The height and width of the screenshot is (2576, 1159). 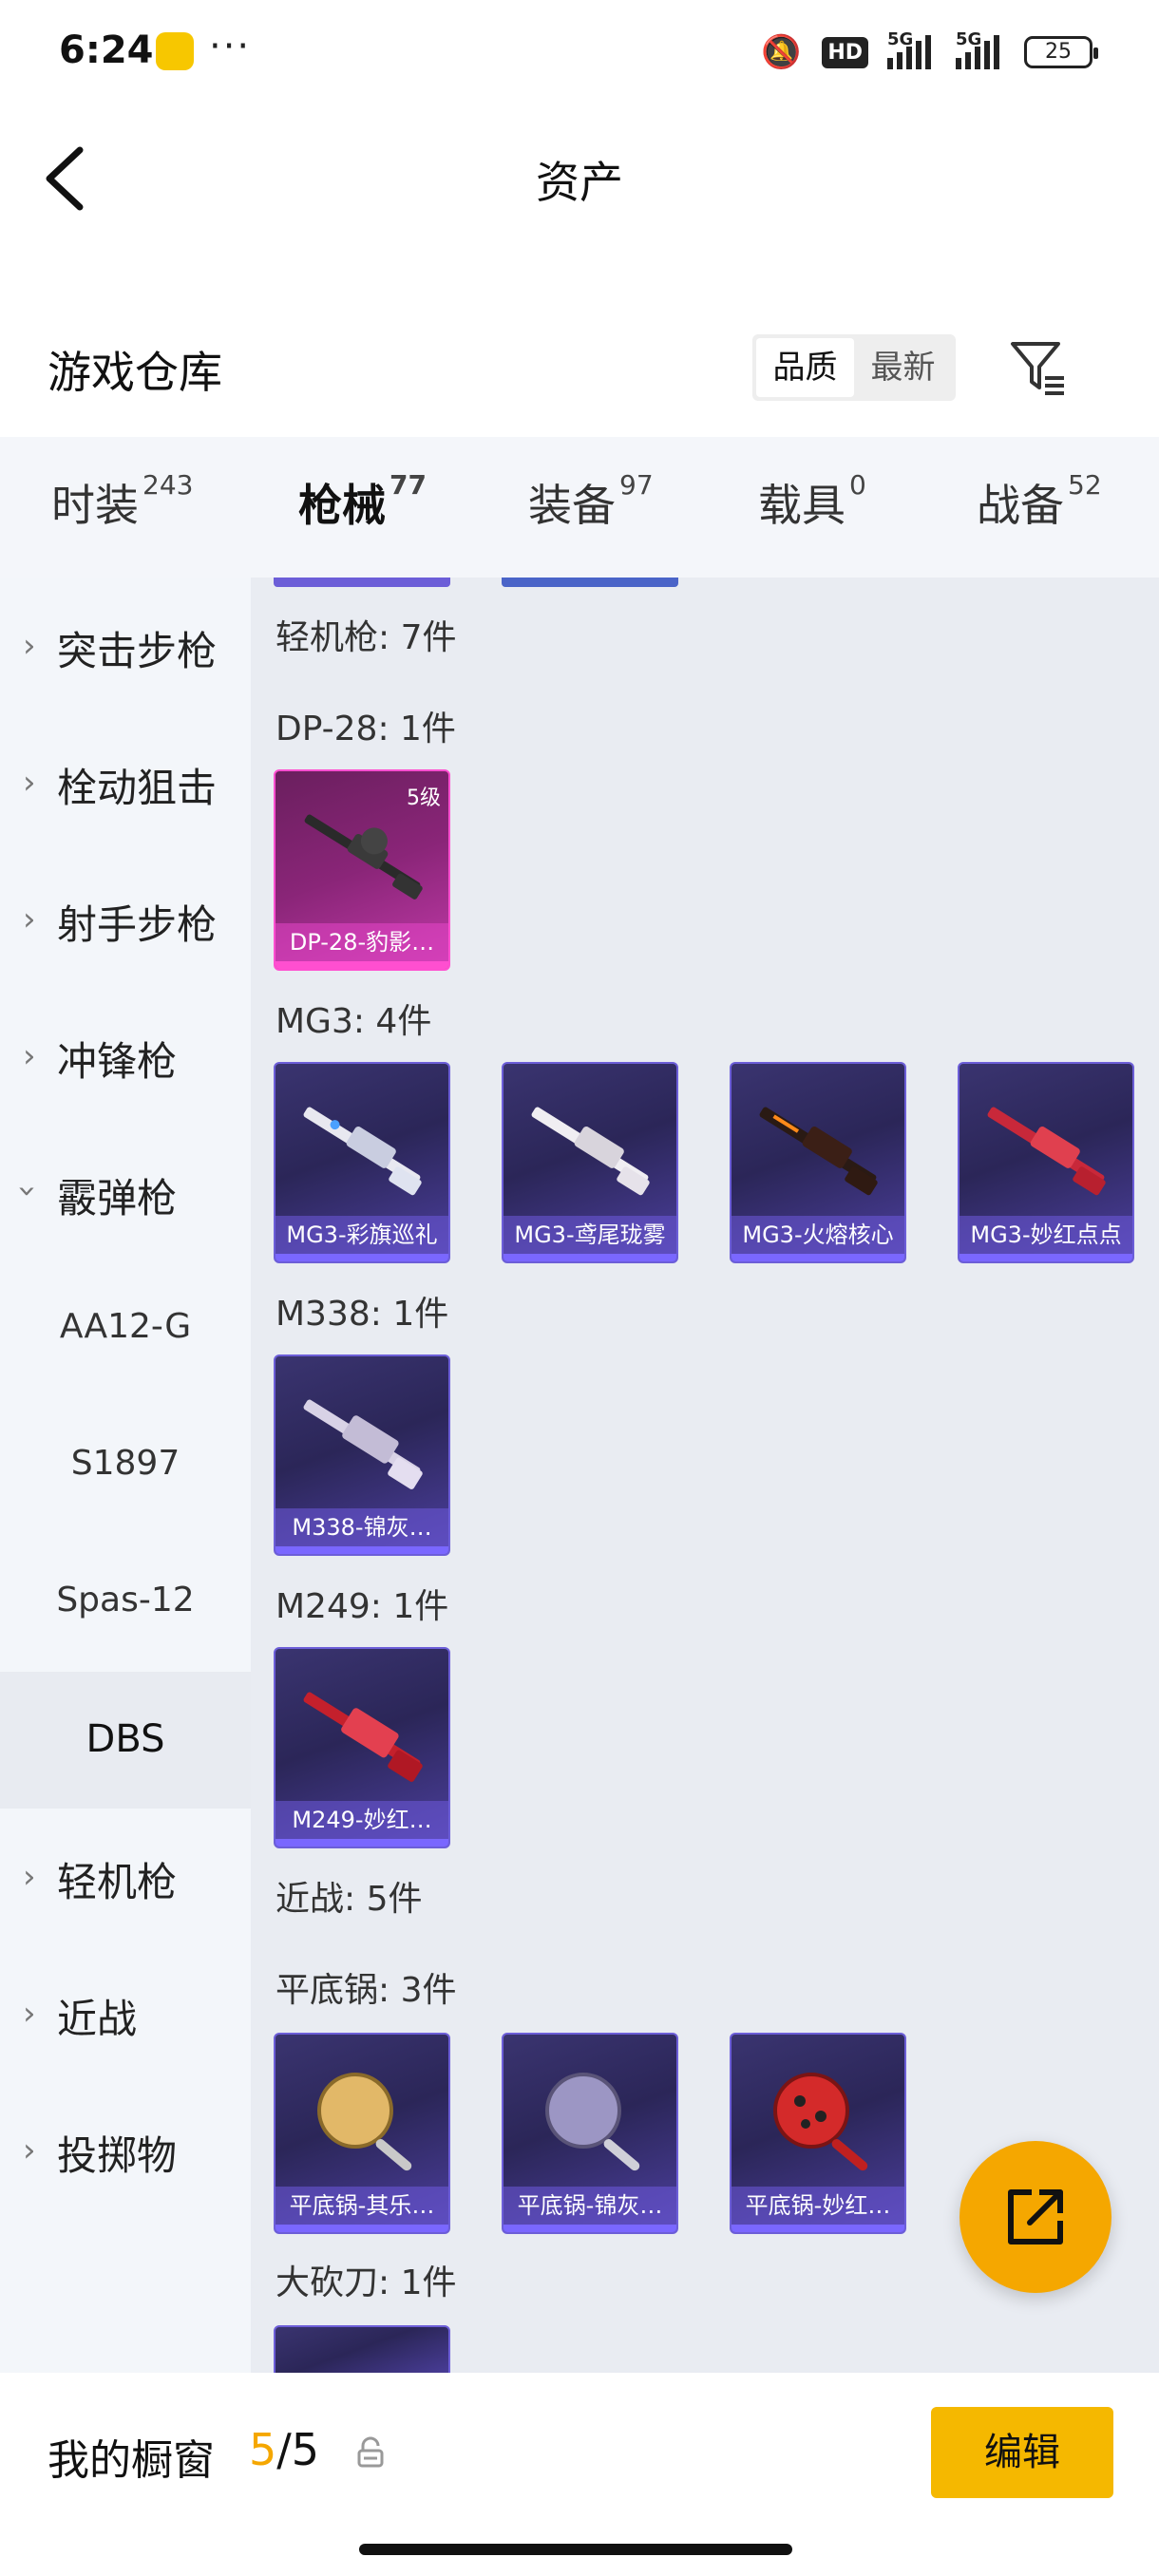 I want to click on m249-weapon-icon, so click(x=363, y=1737).